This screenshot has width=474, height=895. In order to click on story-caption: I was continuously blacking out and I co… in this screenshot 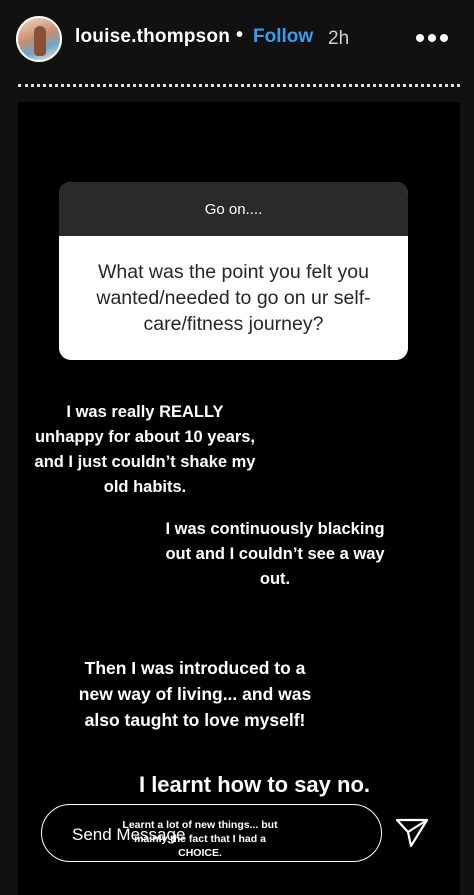, I will do `click(275, 554)`.